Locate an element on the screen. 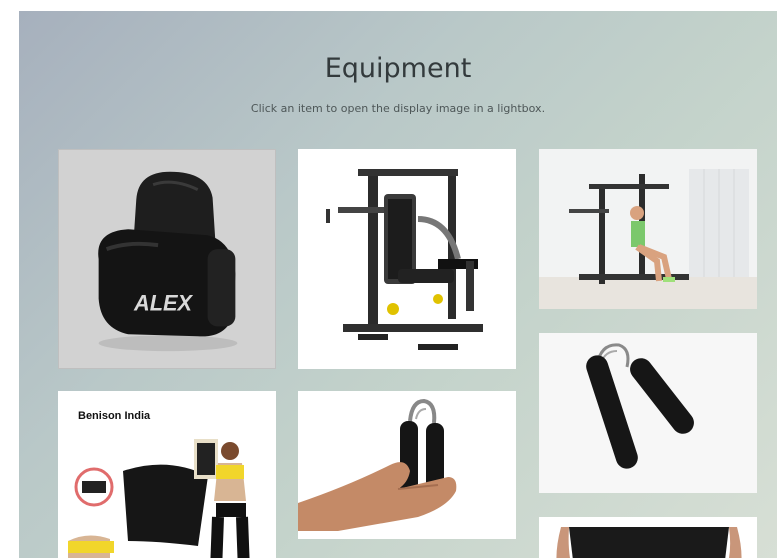  home-gym-in-use-image is located at coordinates (648, 229).